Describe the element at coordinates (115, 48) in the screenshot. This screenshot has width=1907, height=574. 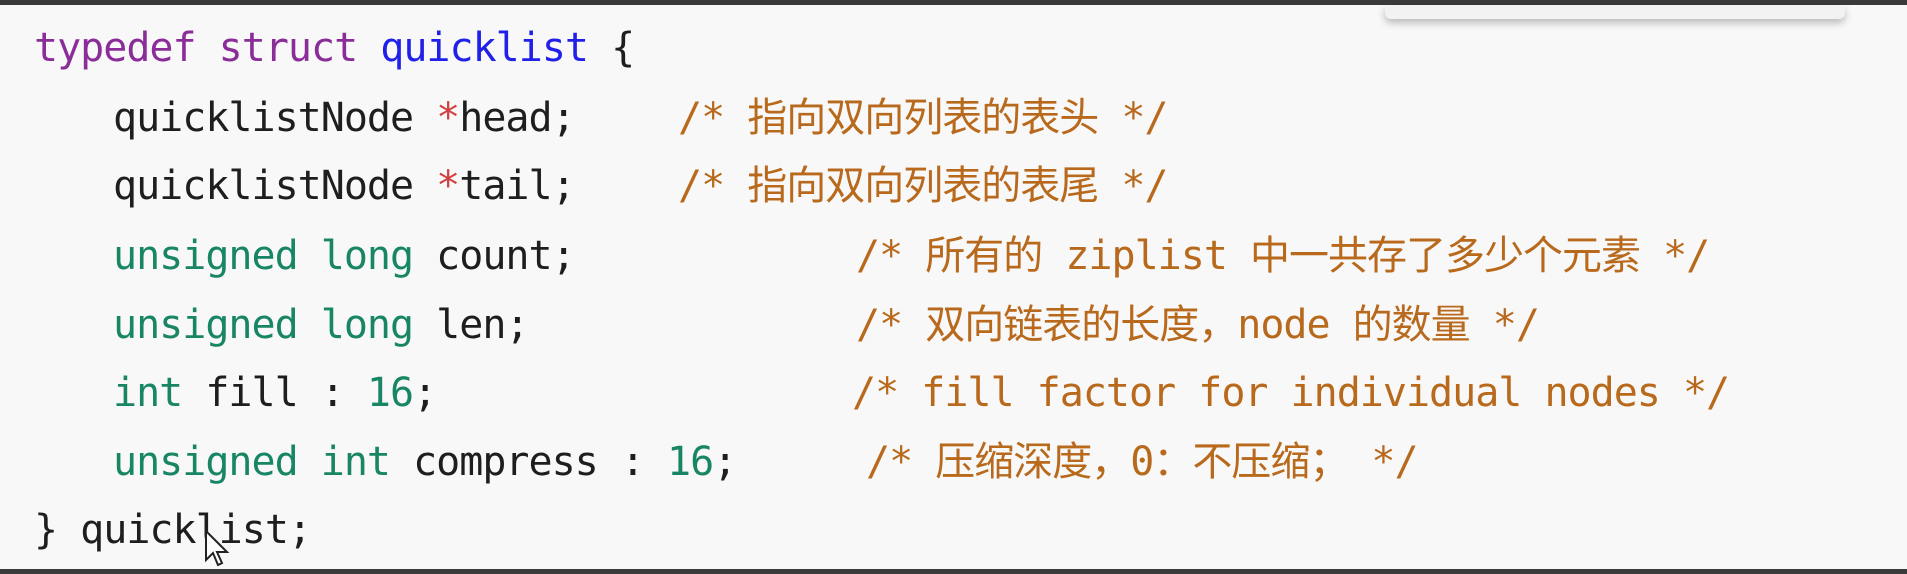
I see `keyword-typedef: typedef` at that location.